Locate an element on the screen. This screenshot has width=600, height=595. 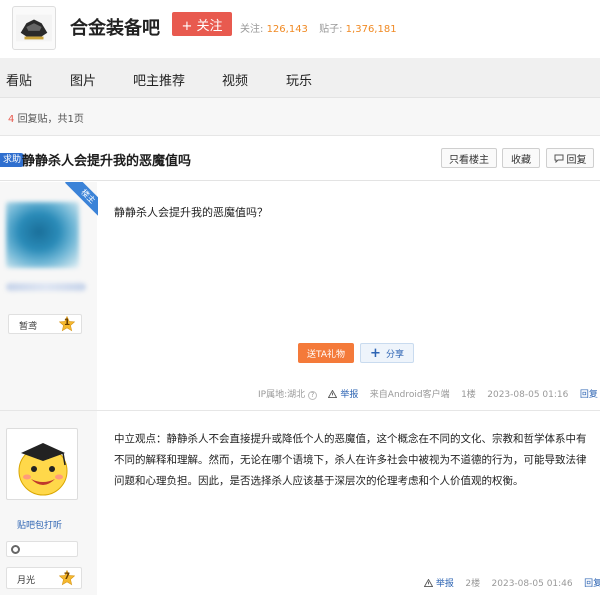
reply-top-label: 回复 is located at coordinates (576, 160).